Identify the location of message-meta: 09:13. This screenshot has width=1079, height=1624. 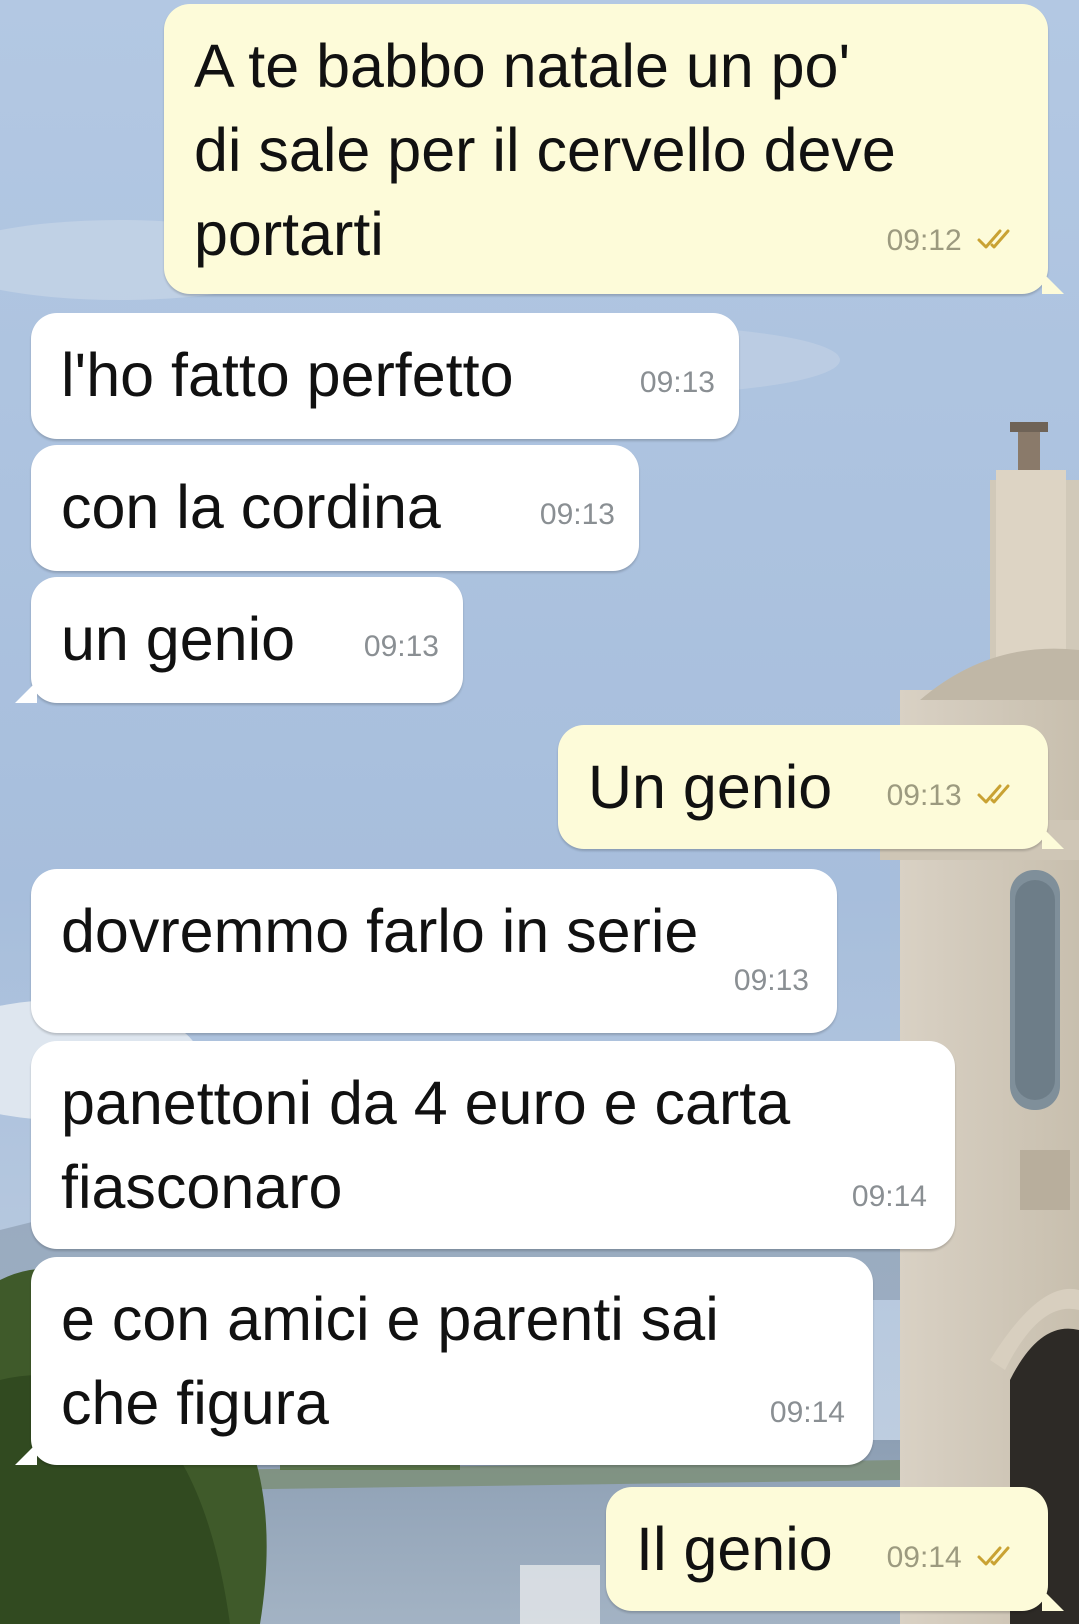
(953, 796).